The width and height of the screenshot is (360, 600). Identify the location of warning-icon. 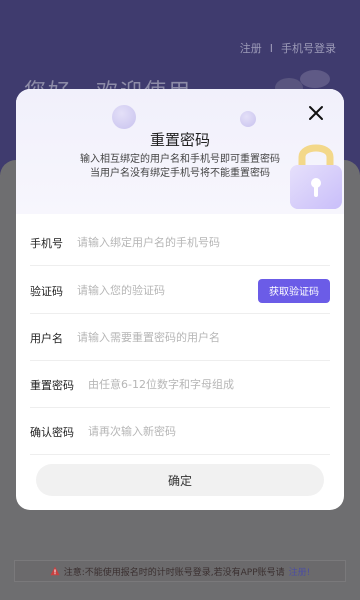
(55, 571).